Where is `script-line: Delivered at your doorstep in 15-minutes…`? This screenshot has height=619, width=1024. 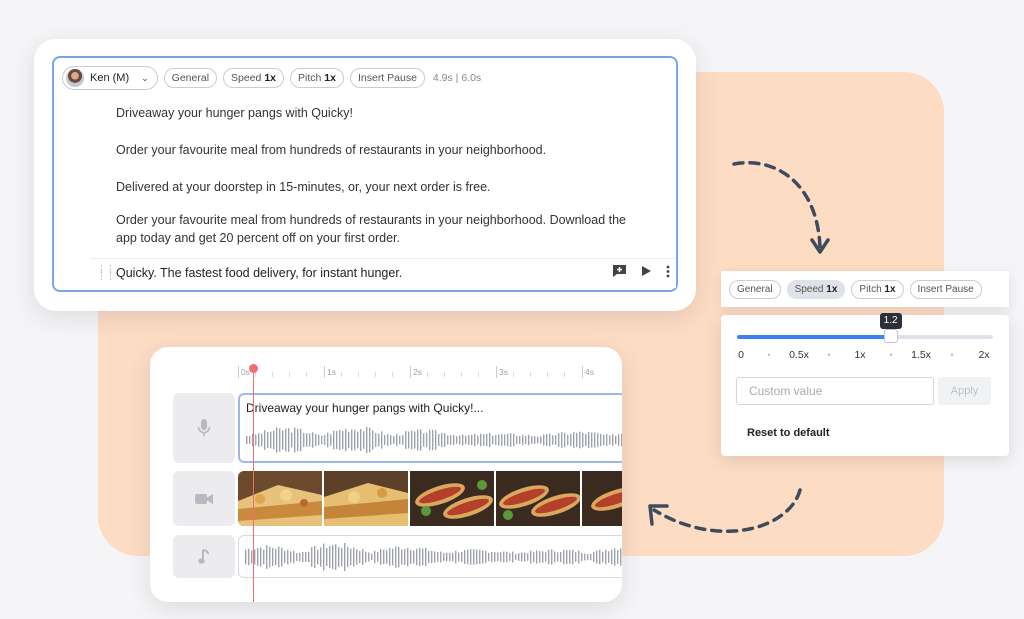
script-line: Delivered at your doorstep in 15-minutes… is located at coordinates (376, 187).